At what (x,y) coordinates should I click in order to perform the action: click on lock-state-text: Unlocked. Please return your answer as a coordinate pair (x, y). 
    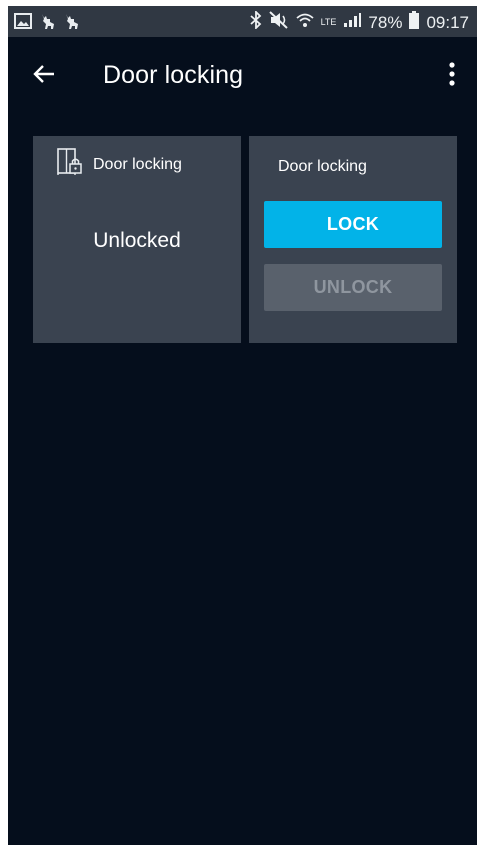
    Looking at the image, I should click on (137, 240).